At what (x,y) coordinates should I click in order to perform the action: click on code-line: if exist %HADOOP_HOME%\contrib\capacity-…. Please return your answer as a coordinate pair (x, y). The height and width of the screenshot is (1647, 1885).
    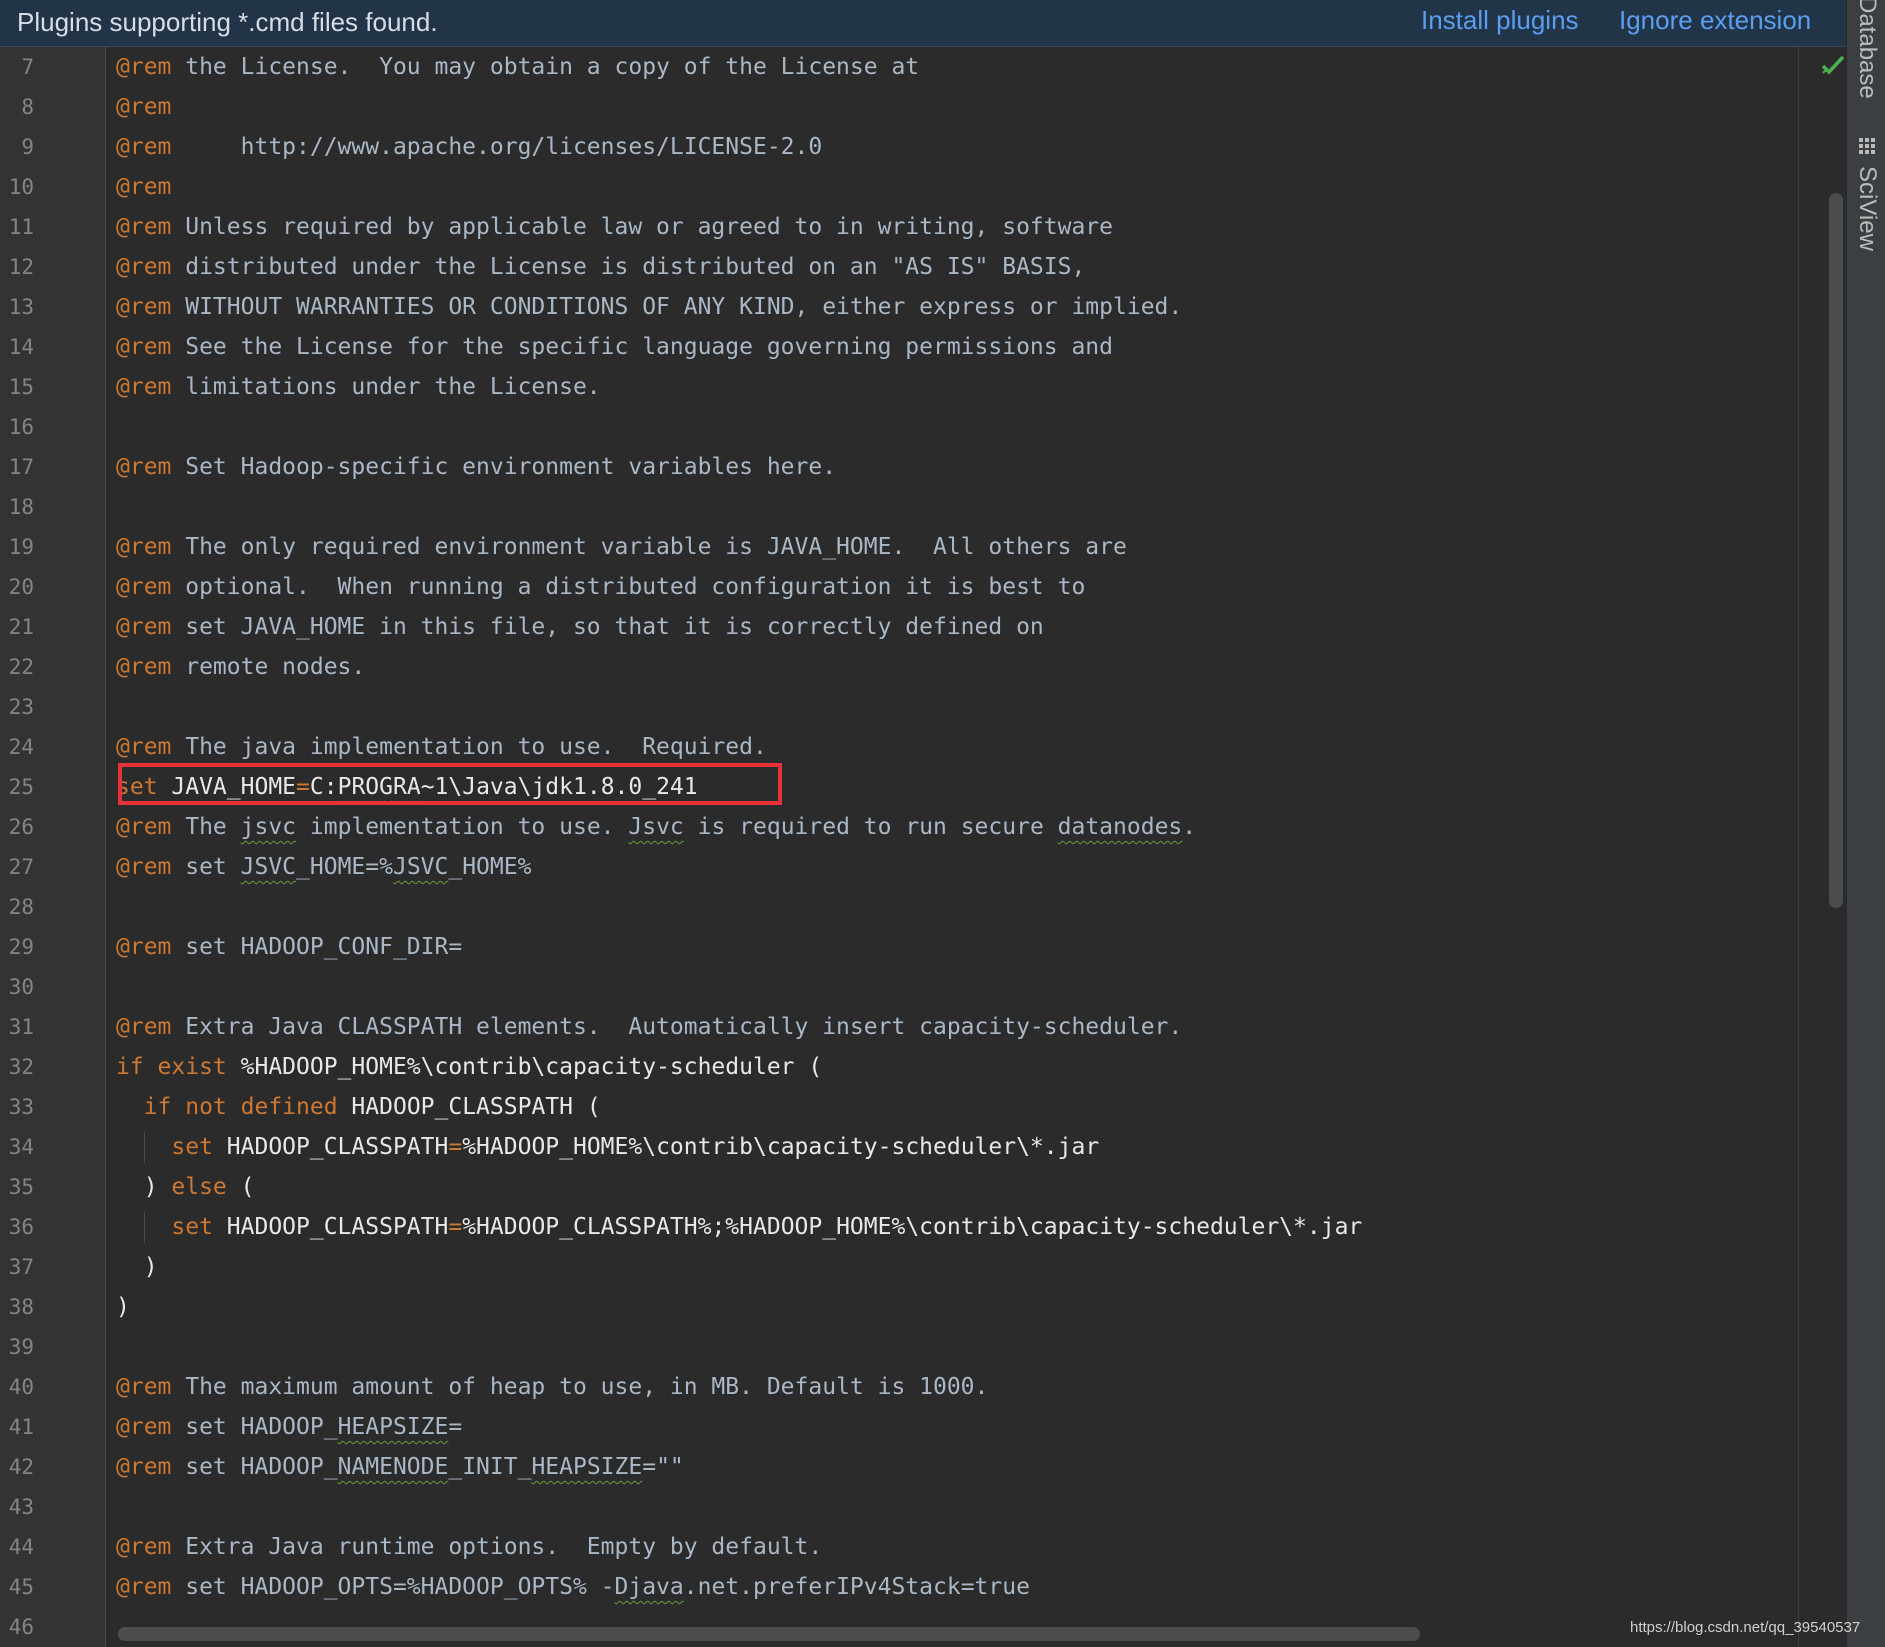
    Looking at the image, I should click on (469, 1067).